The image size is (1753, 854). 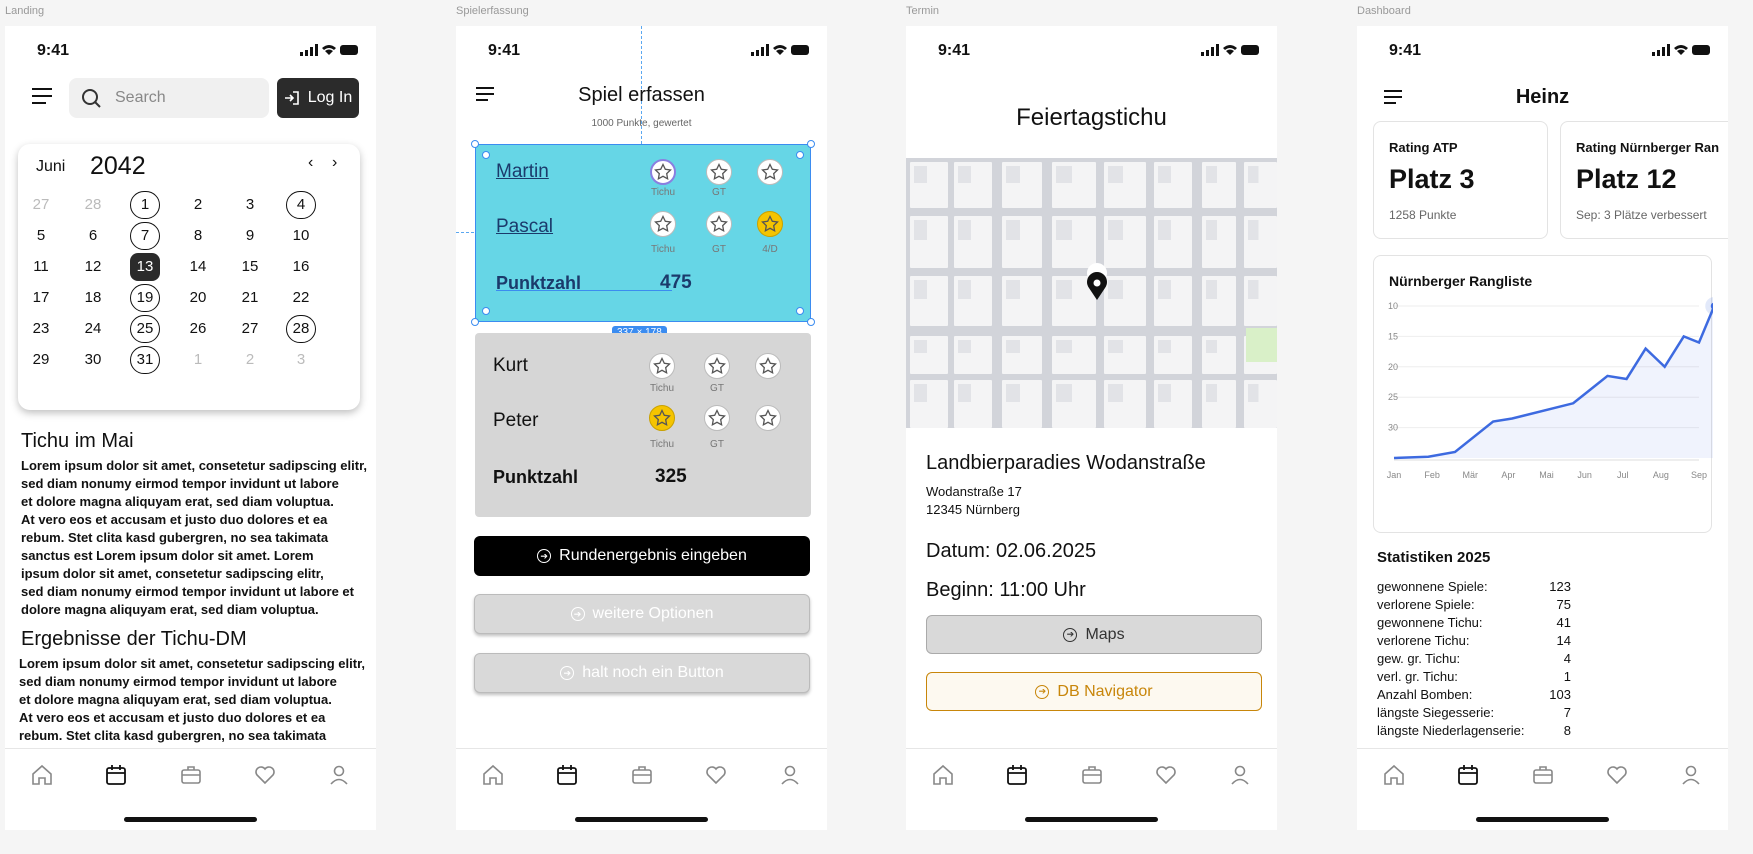 What do you see at coordinates (93, 266) in the screenshot?
I see `calendar-day: 12` at bounding box center [93, 266].